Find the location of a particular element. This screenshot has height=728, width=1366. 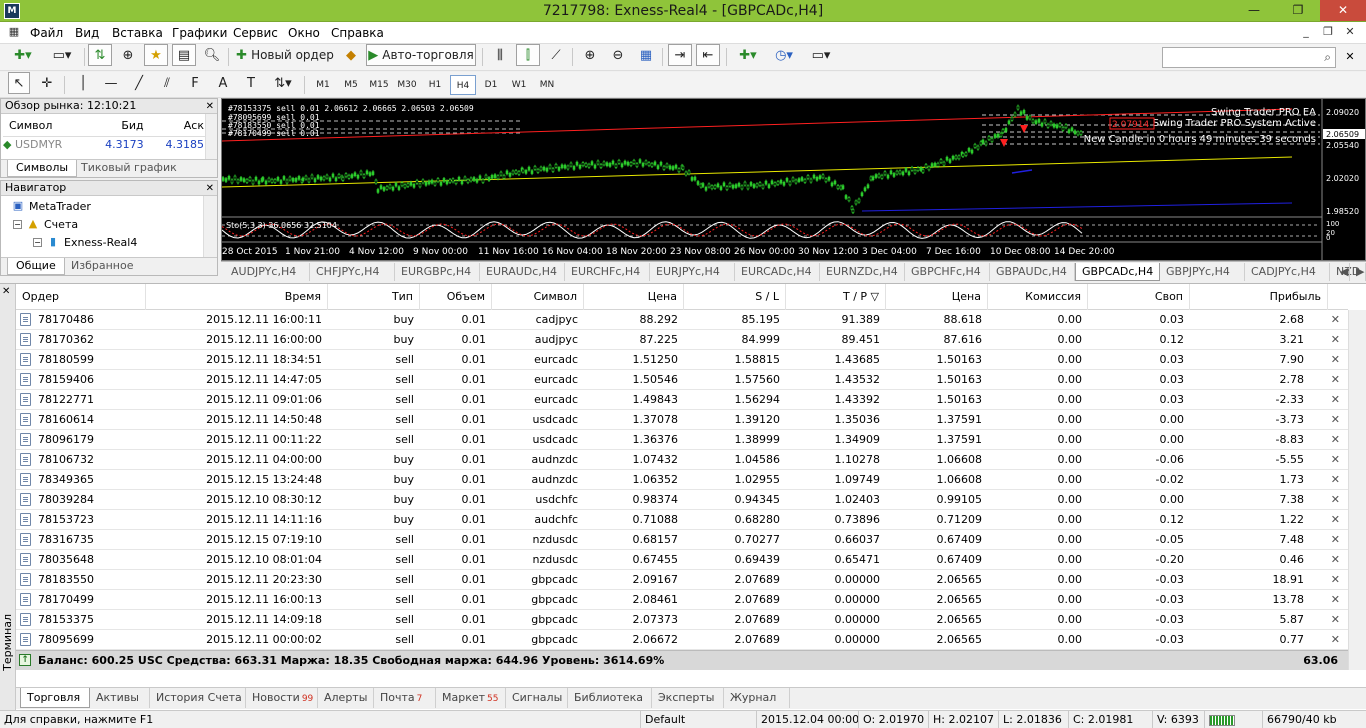

tabs-scroll-left-icon: ◀ is located at coordinates (1342, 272).